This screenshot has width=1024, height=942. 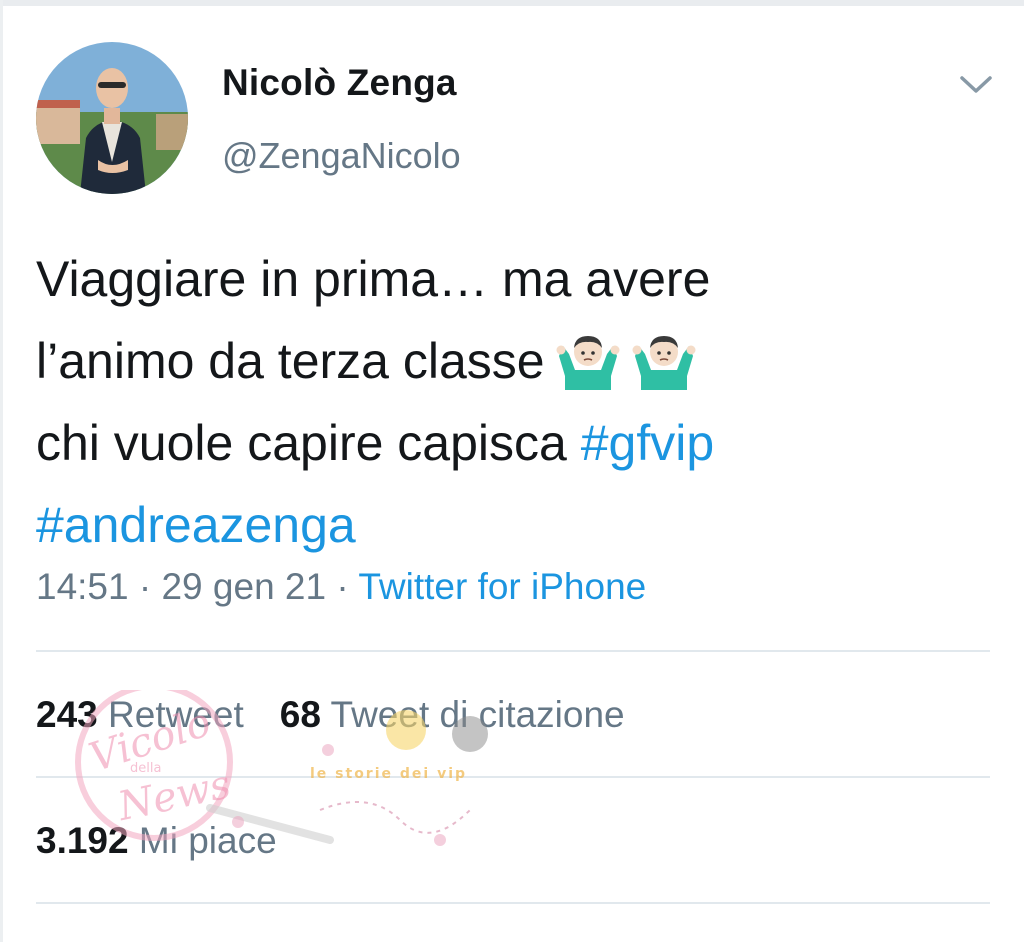 What do you see at coordinates (82, 840) in the screenshot?
I see `like-count: 3.192` at bounding box center [82, 840].